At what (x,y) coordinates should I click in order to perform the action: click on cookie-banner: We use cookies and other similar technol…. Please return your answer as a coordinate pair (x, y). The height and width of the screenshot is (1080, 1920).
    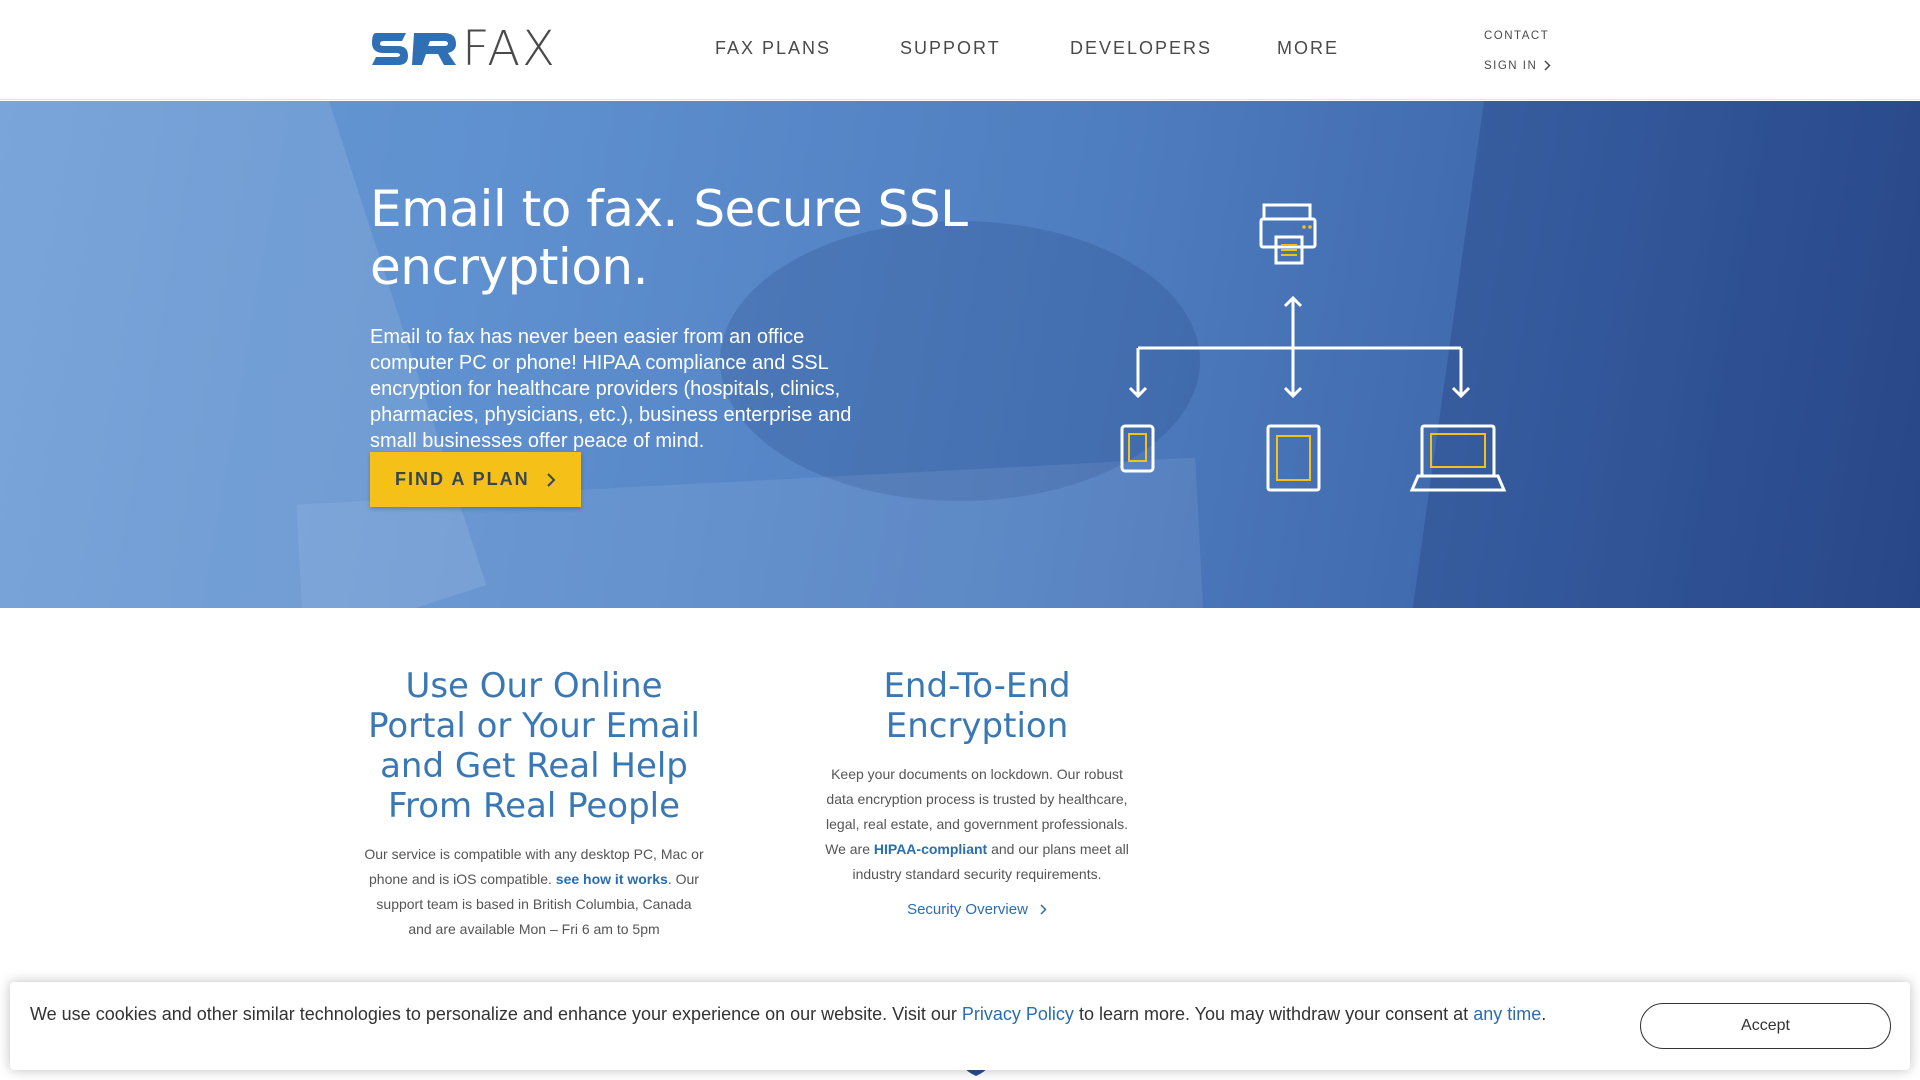
    Looking at the image, I should click on (960, 1026).